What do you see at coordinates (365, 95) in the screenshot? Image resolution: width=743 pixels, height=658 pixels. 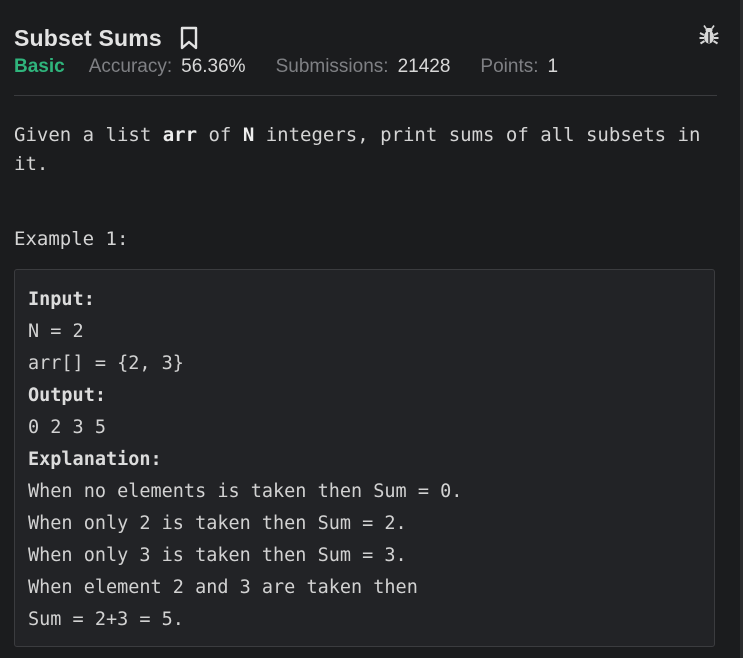 I see `header-divider` at bounding box center [365, 95].